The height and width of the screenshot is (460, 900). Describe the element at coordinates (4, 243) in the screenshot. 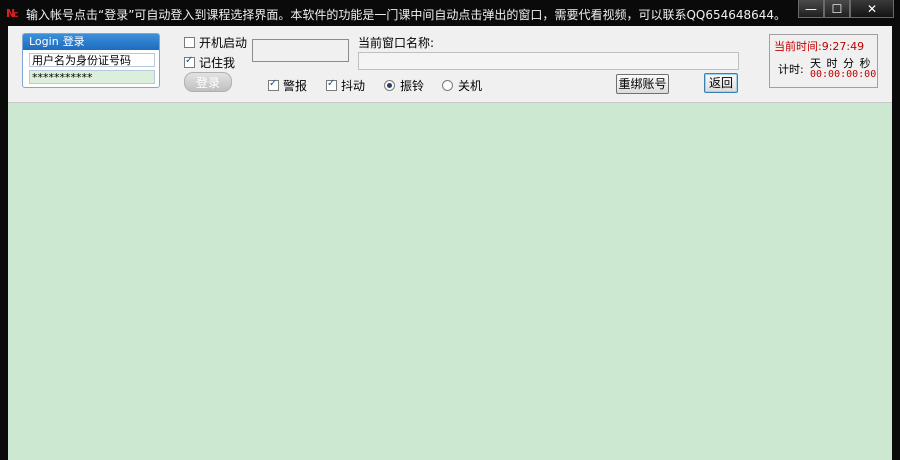

I see `window-border` at that location.